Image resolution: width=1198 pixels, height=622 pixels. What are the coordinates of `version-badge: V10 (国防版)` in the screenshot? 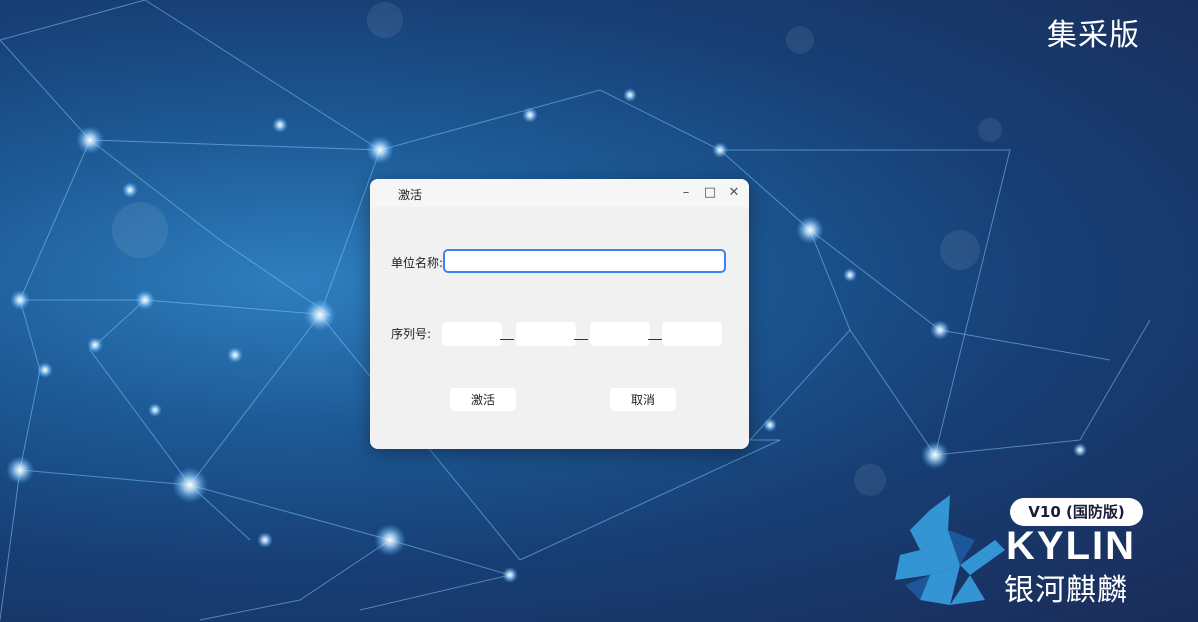 It's located at (1076, 512).